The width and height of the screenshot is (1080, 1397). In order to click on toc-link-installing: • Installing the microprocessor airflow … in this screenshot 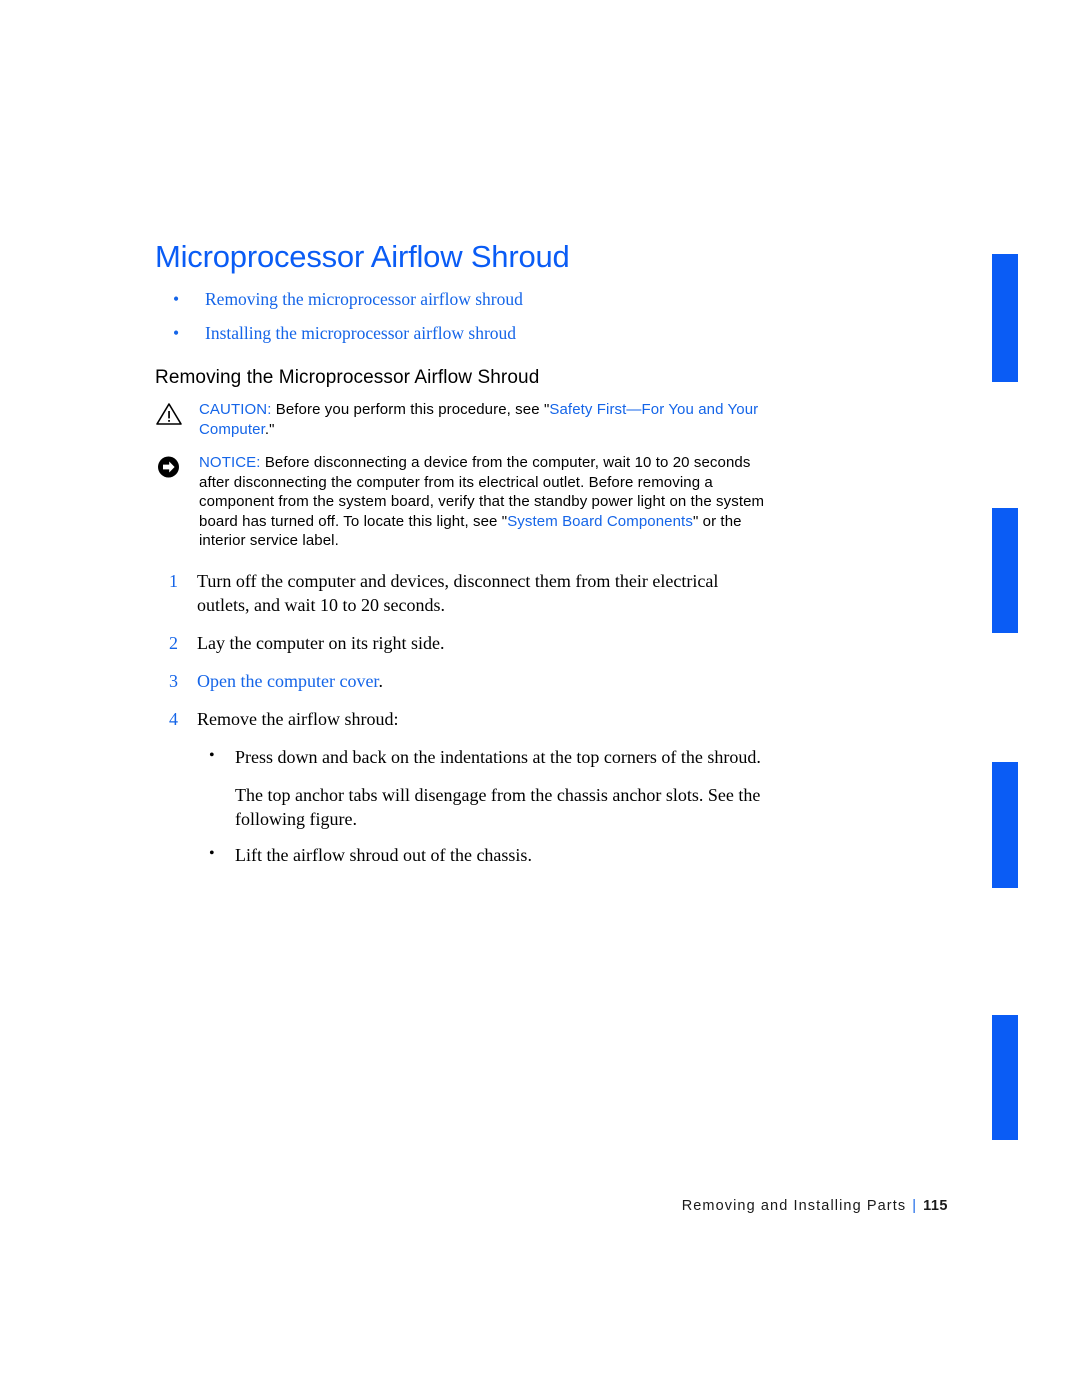, I will do `click(460, 333)`.